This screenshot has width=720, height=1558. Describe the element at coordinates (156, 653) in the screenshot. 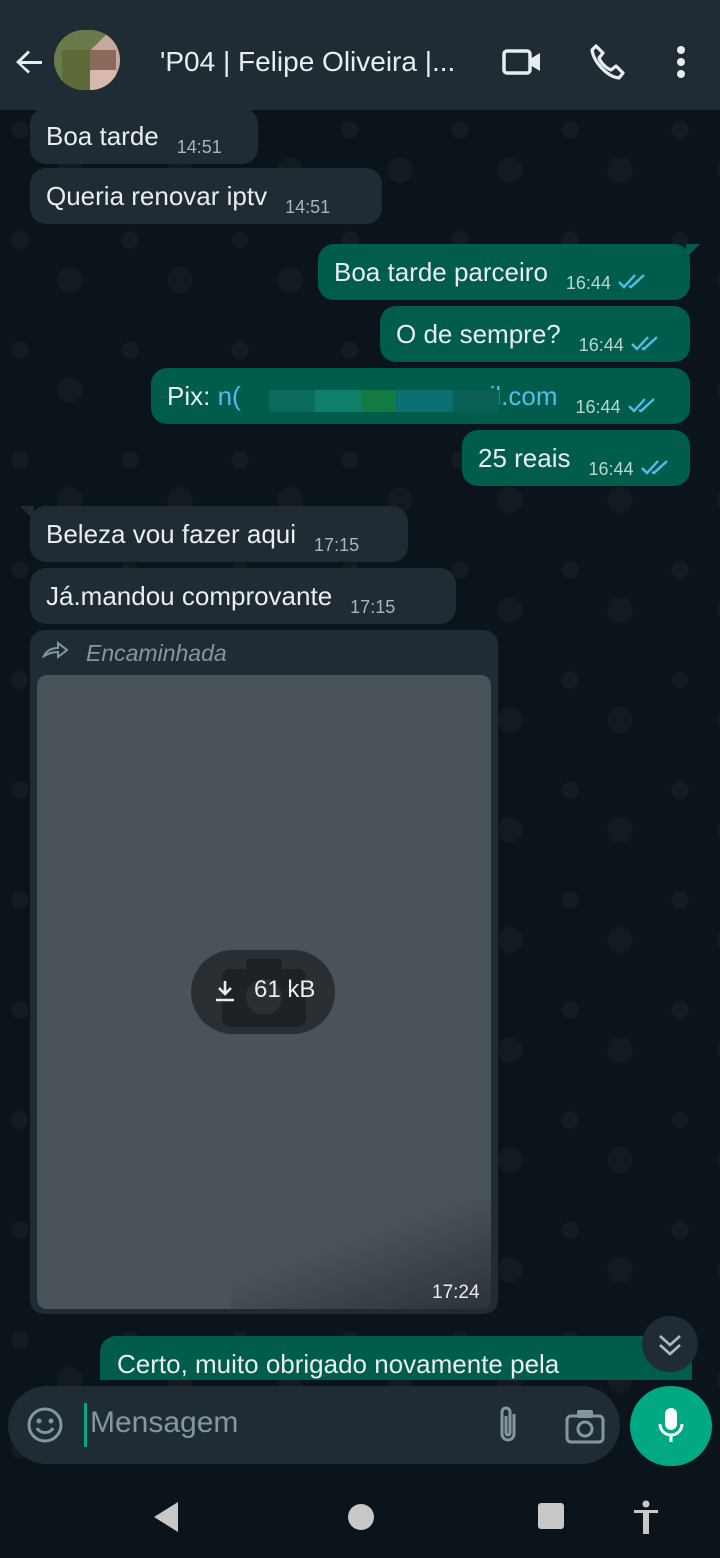

I see `forwarded-label: Encaminhada` at that location.